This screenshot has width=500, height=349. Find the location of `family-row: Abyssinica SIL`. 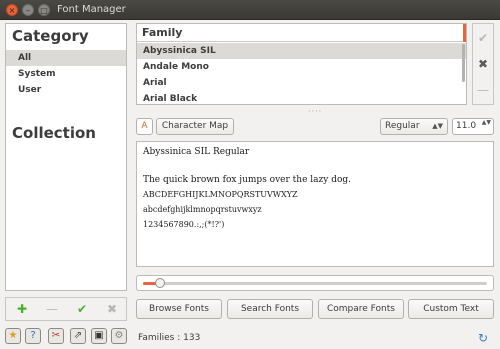

family-row: Abyssinica SIL is located at coordinates (301, 51).